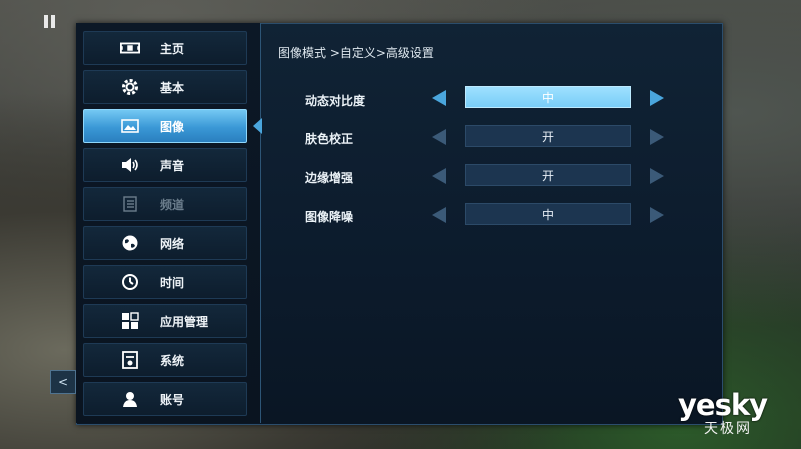 The height and width of the screenshot is (449, 801). Describe the element at coordinates (172, 48) in the screenshot. I see `sidebar-item-label: 主页` at that location.